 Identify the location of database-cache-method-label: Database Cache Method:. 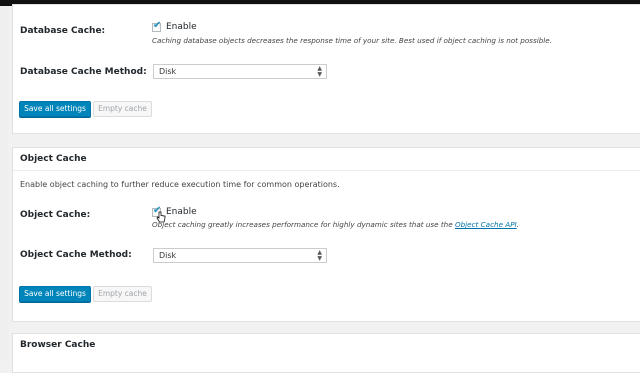
(83, 72).